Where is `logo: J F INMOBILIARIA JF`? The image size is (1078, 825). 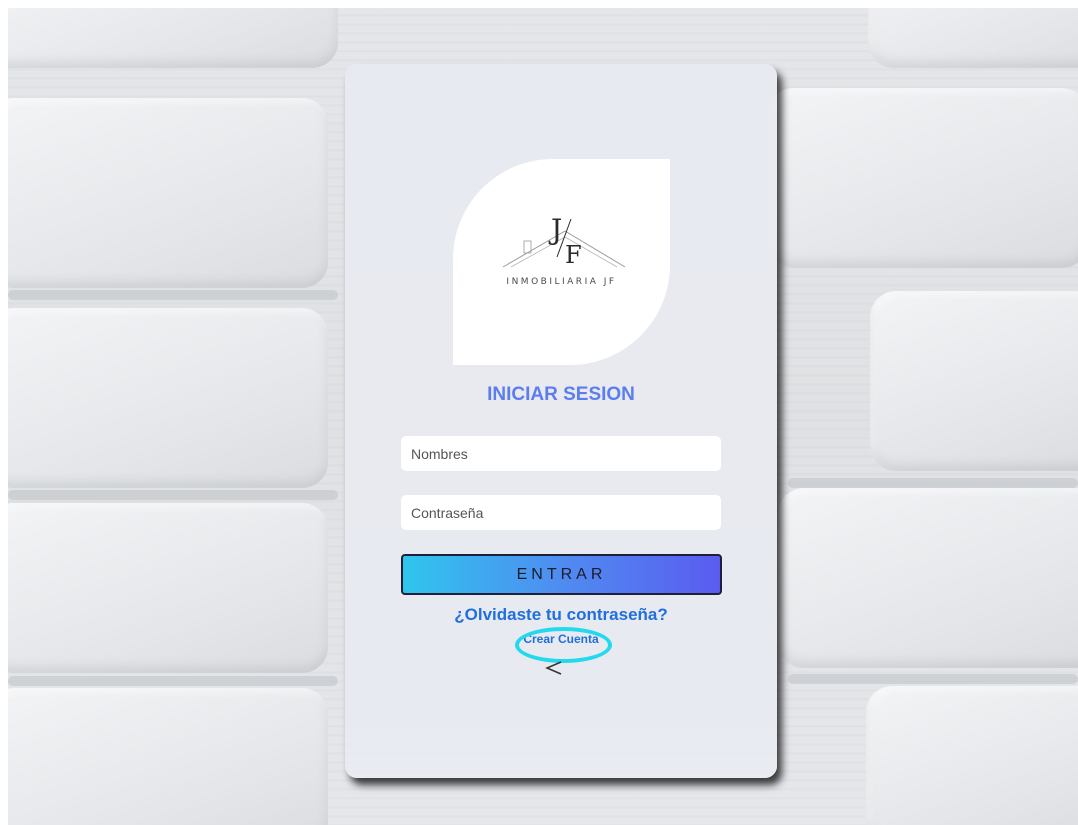 logo: J F INMOBILIARIA JF is located at coordinates (561, 262).